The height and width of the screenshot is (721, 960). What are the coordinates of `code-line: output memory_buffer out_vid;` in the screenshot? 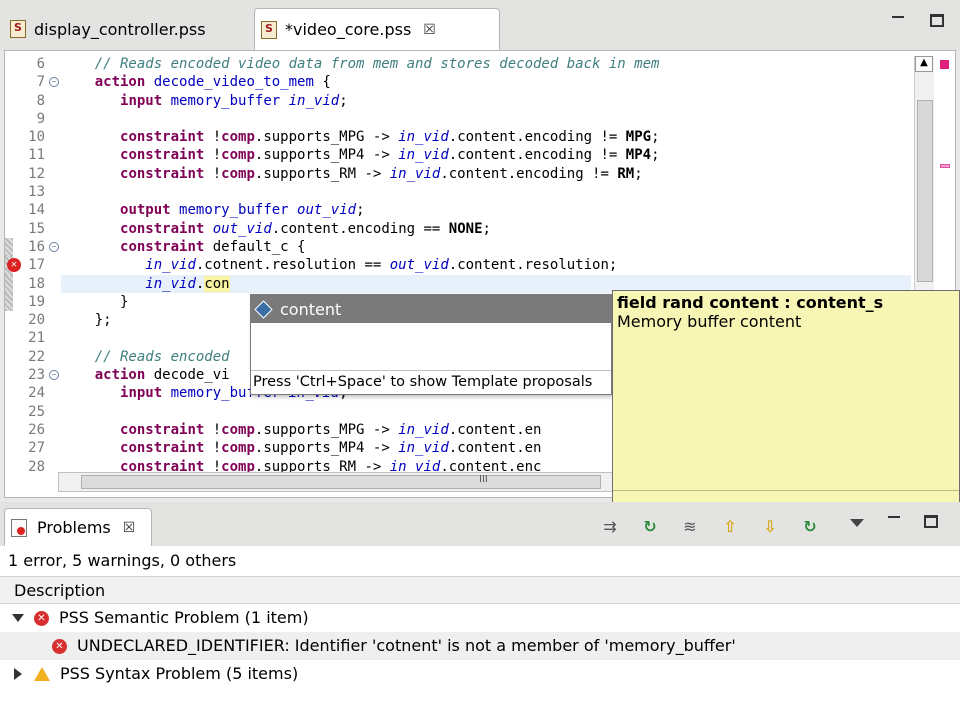 It's located at (486, 210).